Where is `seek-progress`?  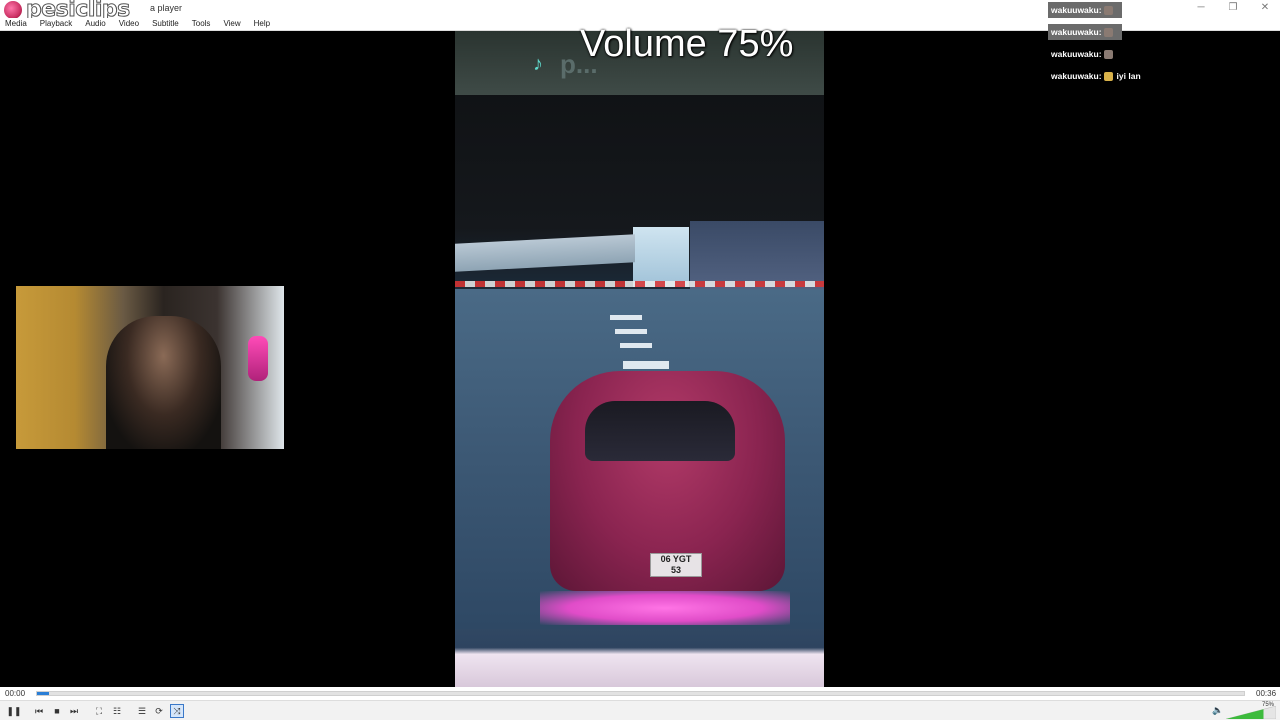
seek-progress is located at coordinates (43, 693).